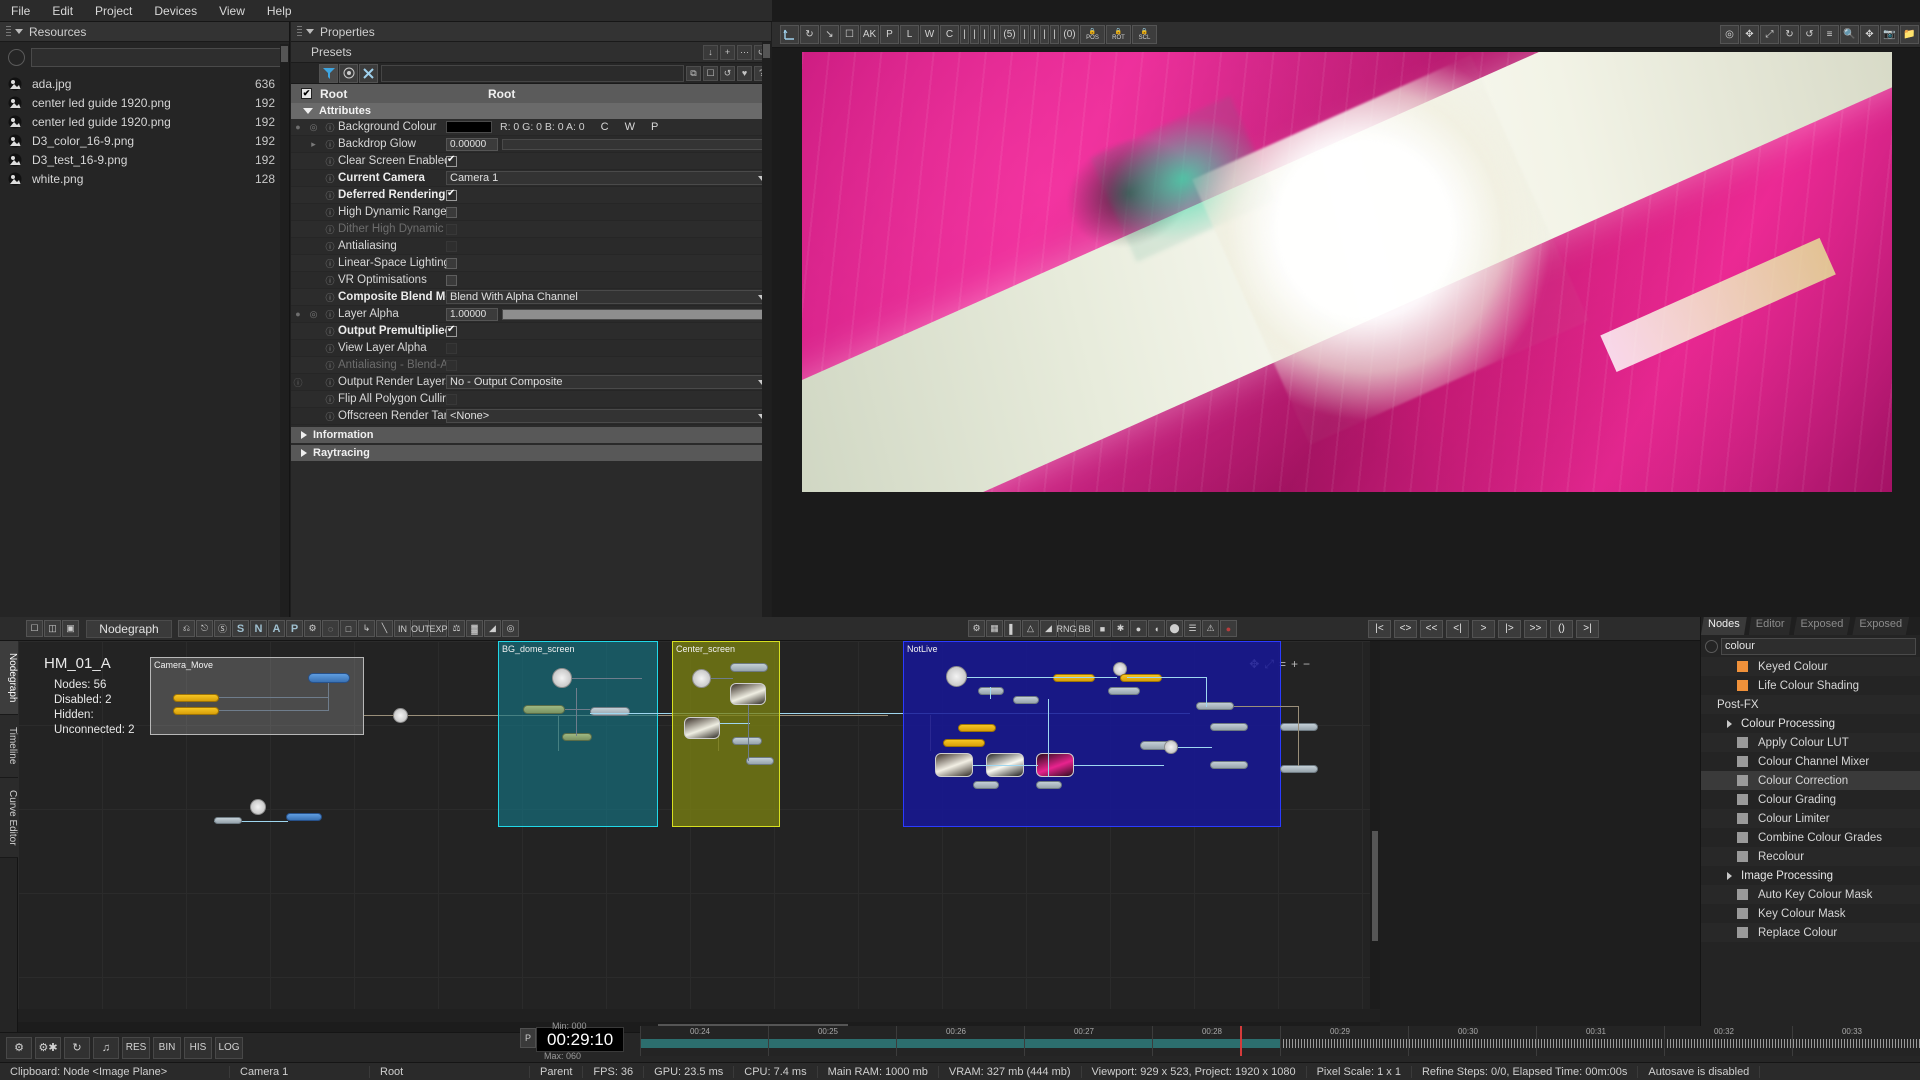 Image resolution: width=1920 pixels, height=1080 pixels. I want to click on node-cam-rotation, so click(196, 711).